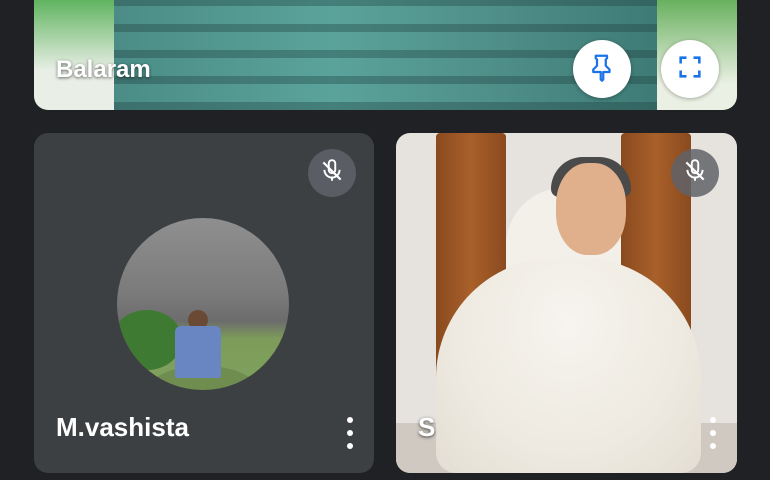  I want to click on pin-button, so click(602, 69).